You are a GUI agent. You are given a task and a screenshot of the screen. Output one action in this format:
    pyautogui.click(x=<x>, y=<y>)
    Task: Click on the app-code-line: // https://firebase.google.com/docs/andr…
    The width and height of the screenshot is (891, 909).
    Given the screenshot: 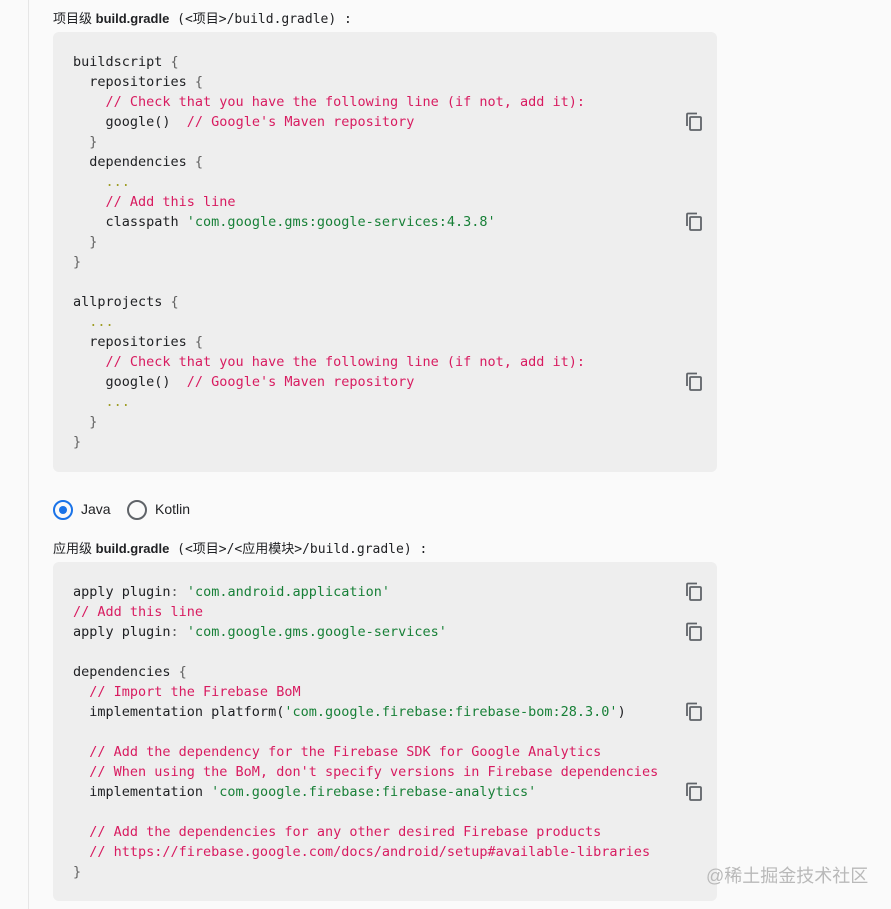 What is the action you would take?
    pyautogui.click(x=365, y=852)
    